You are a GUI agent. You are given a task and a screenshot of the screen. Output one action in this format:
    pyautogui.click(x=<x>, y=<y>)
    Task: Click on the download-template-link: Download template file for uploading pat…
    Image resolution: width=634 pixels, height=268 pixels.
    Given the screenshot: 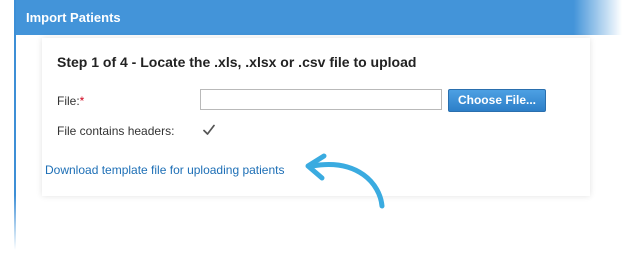 What is the action you would take?
    pyautogui.click(x=164, y=170)
    